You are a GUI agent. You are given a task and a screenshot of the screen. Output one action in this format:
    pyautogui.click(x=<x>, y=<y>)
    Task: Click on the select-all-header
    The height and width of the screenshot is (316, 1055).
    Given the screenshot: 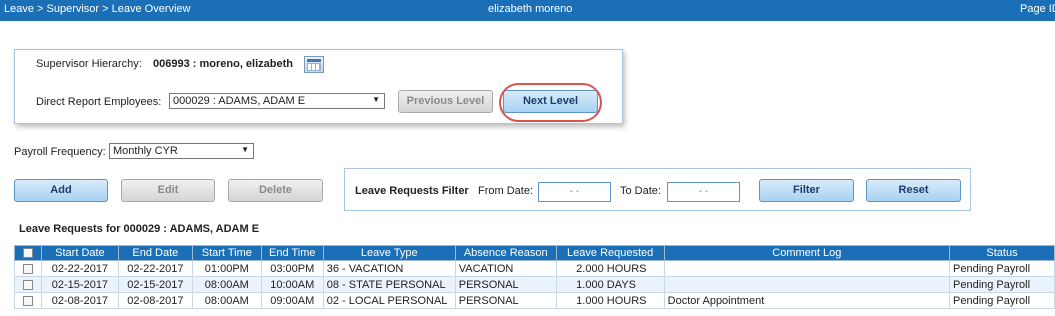 What is the action you would take?
    pyautogui.click(x=28, y=253)
    